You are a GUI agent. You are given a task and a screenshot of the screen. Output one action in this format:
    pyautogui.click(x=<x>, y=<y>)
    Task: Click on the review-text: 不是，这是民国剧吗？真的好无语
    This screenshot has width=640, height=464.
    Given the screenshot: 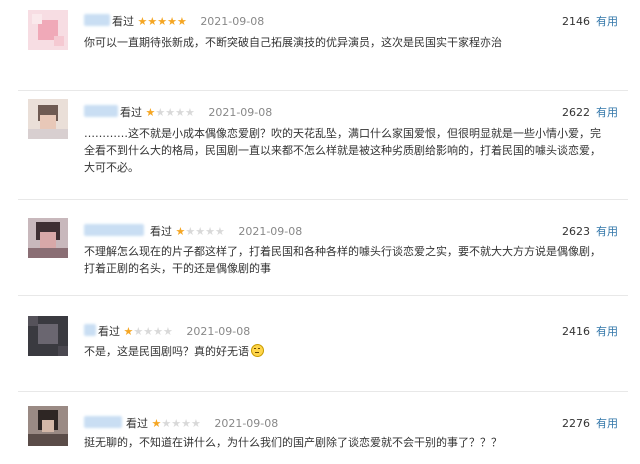 What is the action you would take?
    pyautogui.click(x=344, y=351)
    